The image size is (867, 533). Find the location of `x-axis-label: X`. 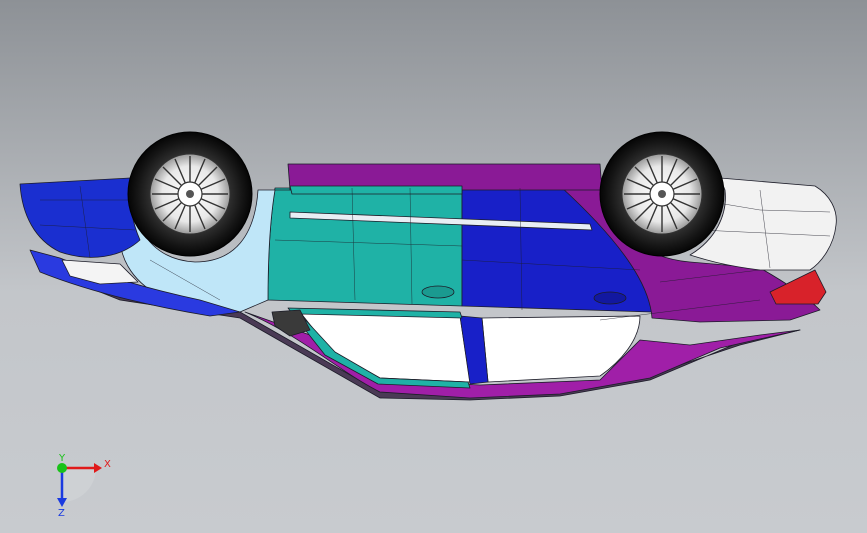

x-axis-label: X is located at coordinates (107, 464).